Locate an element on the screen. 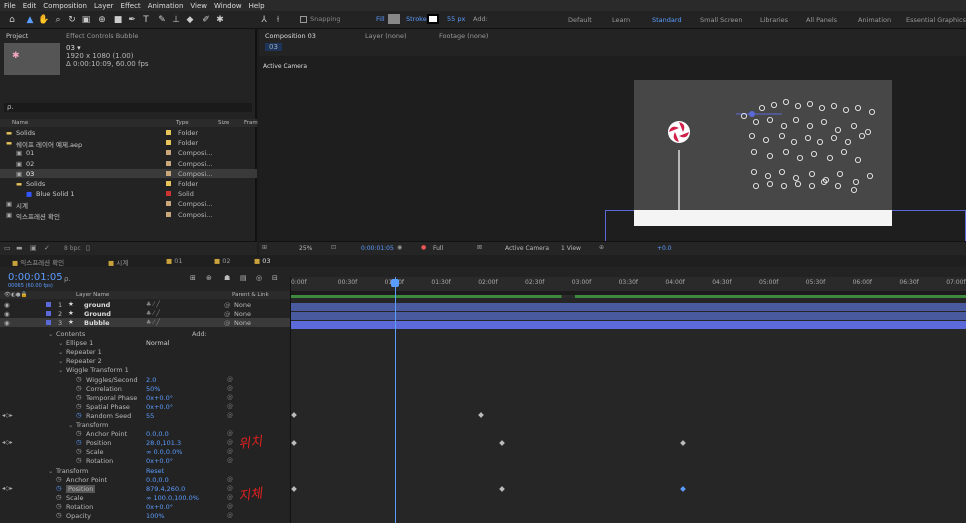  trash-icon: ▯ is located at coordinates (88, 248).